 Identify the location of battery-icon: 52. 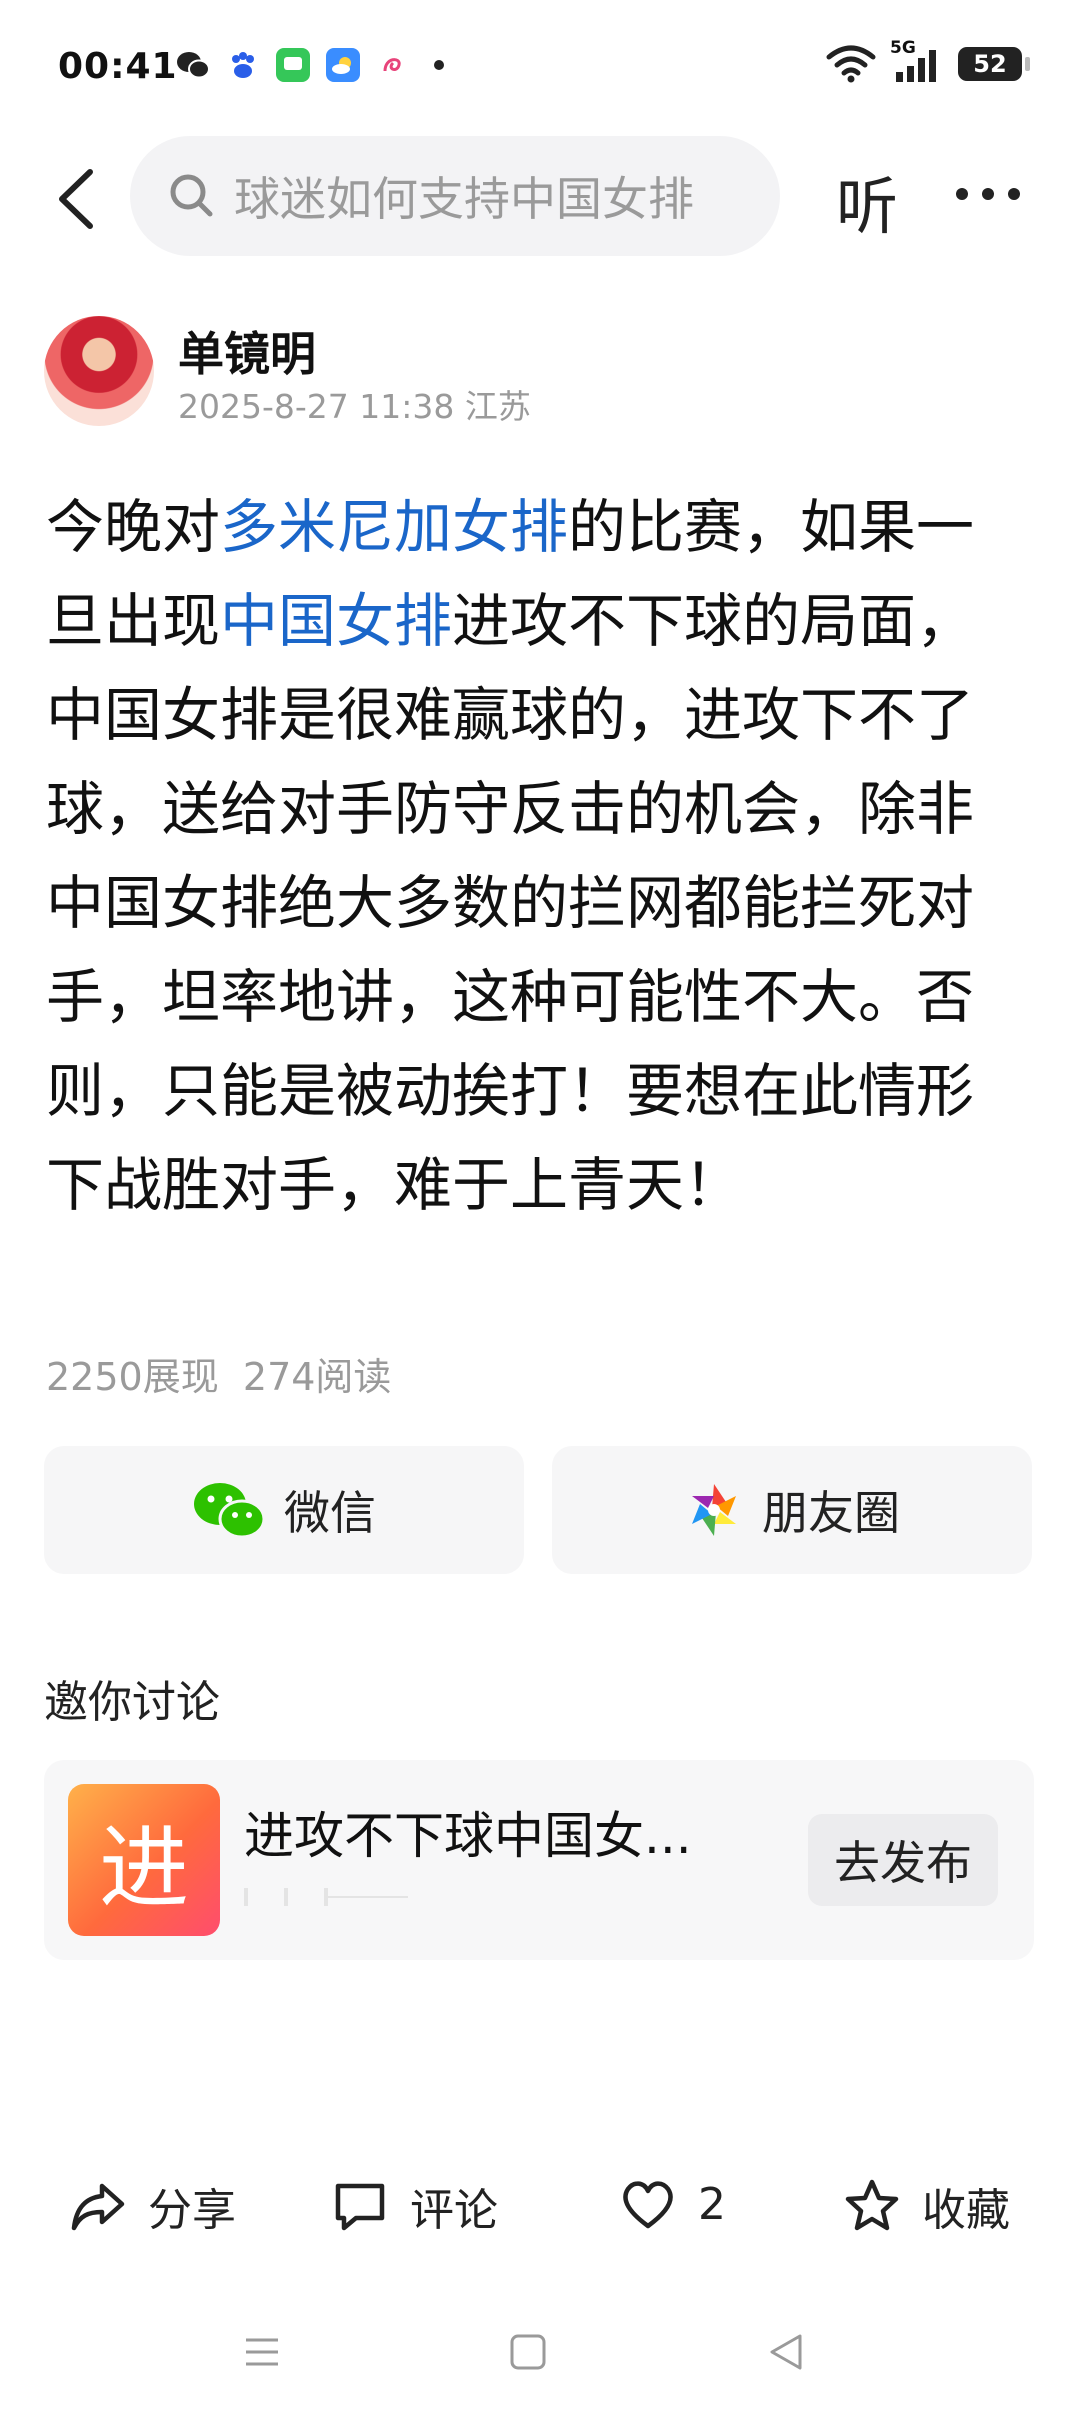
(994, 64).